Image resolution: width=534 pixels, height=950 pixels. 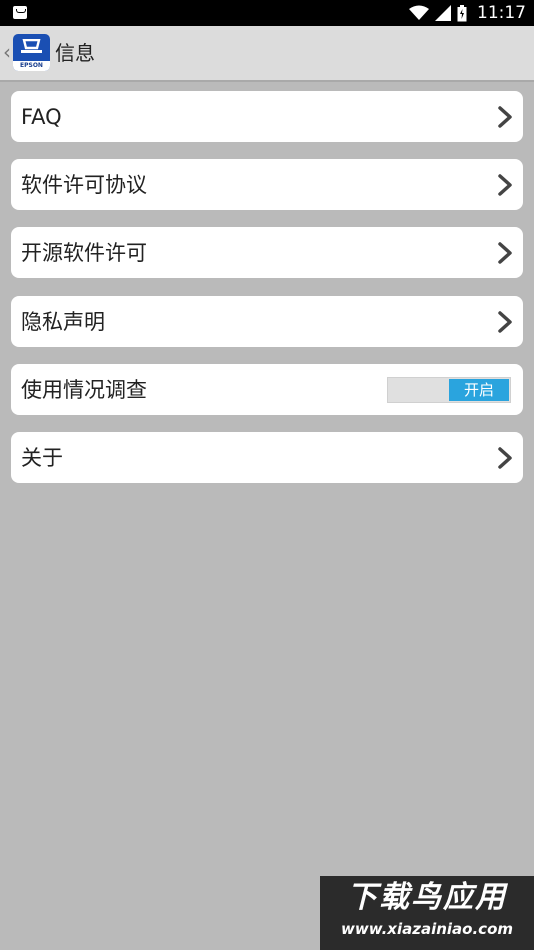 I want to click on signal-icon, so click(x=443, y=13).